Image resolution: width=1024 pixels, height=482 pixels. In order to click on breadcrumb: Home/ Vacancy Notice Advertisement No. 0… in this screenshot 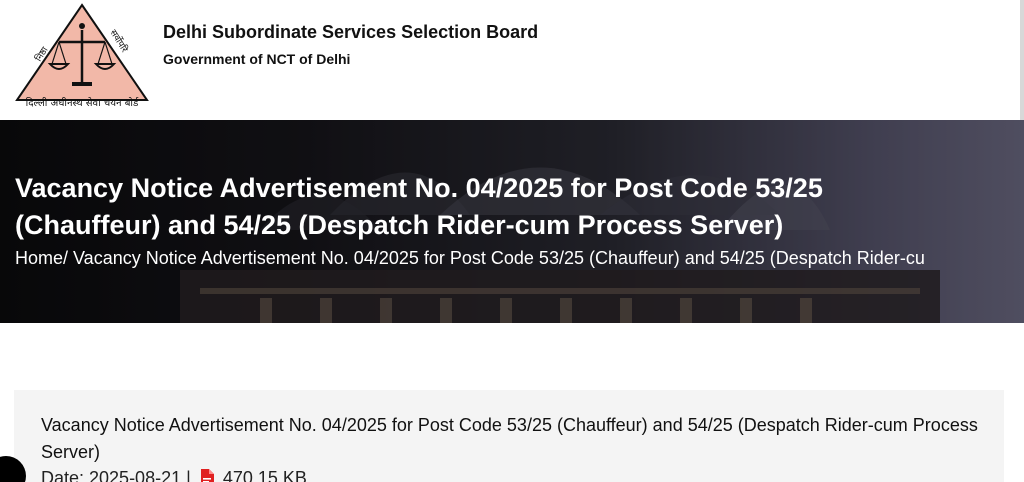, I will do `click(519, 258)`.